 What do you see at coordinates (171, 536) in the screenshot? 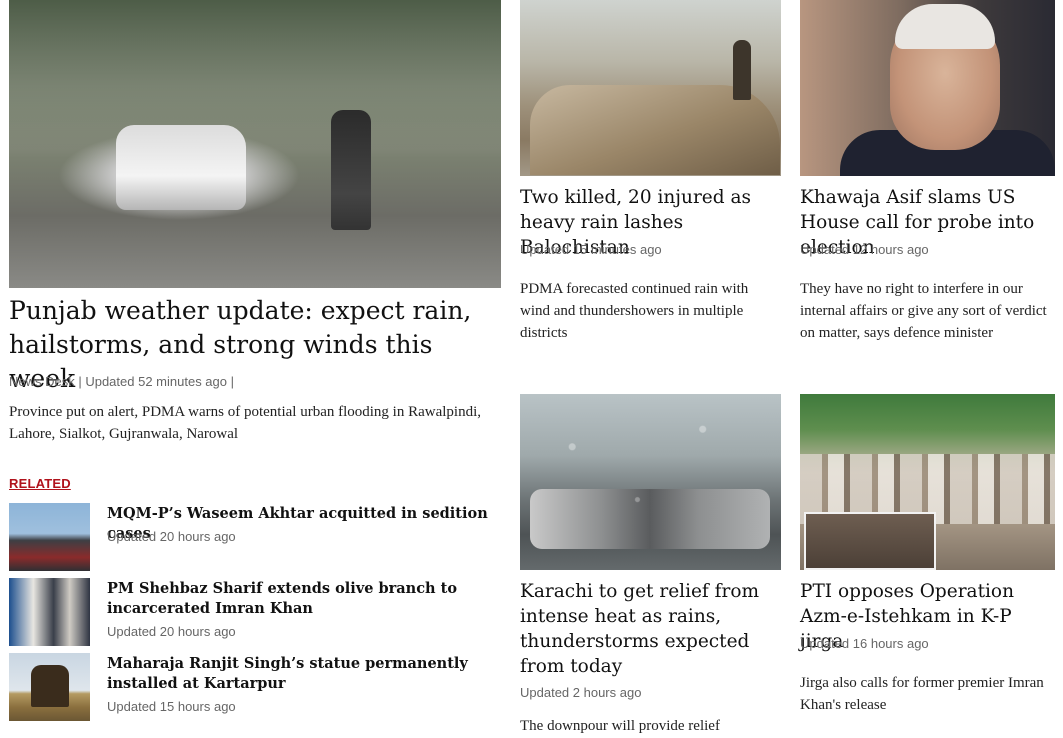
I see `related-item-1-meta: Updated 20 hours ago` at bounding box center [171, 536].